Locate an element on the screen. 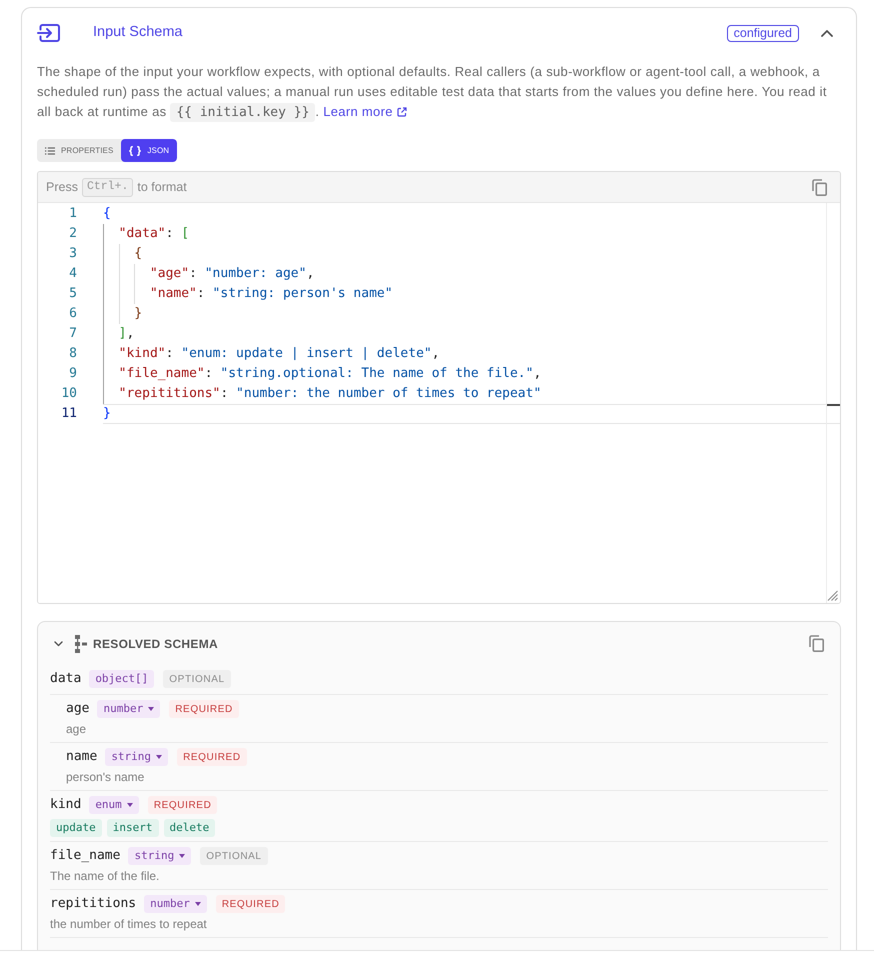  external-link-icon is located at coordinates (401, 112).